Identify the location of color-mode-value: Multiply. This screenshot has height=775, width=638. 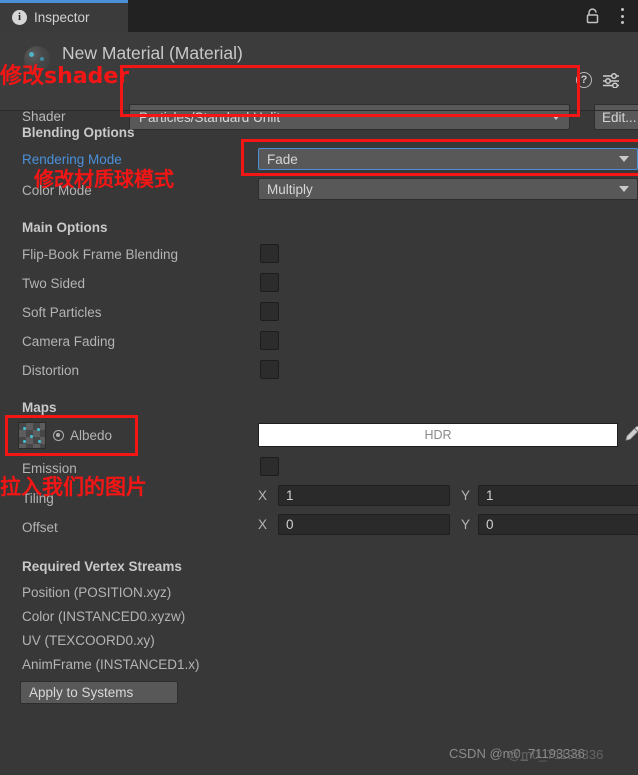
(290, 189).